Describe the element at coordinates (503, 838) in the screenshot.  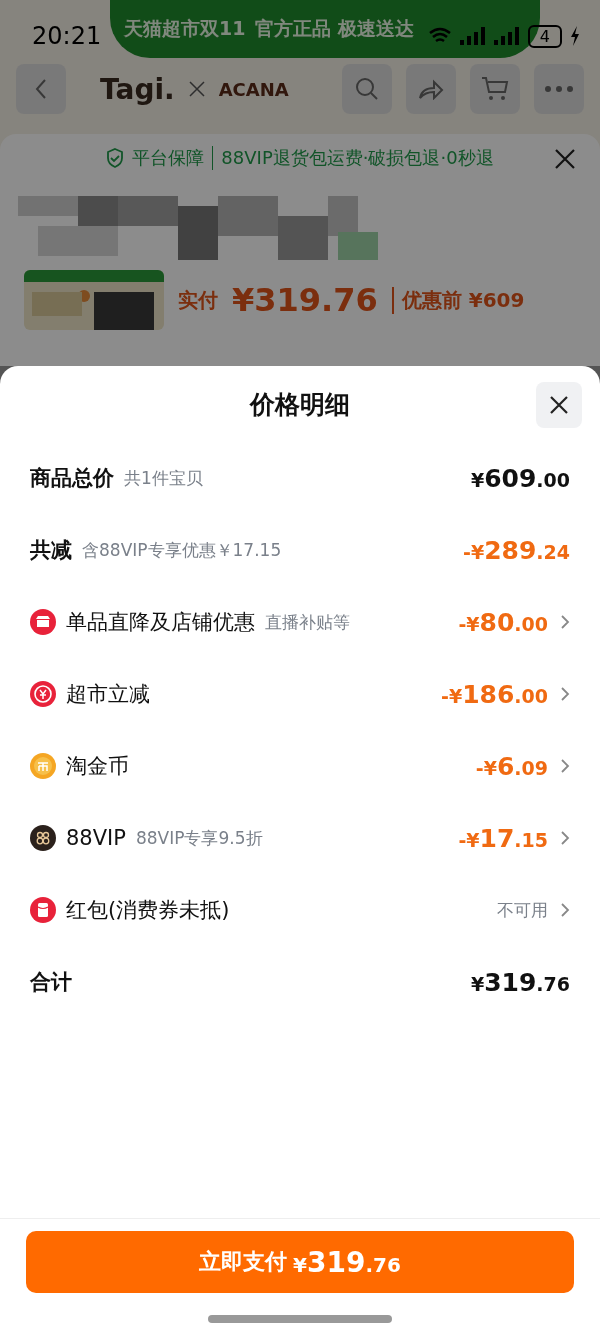
I see `row-amount: -¥17.15` at that location.